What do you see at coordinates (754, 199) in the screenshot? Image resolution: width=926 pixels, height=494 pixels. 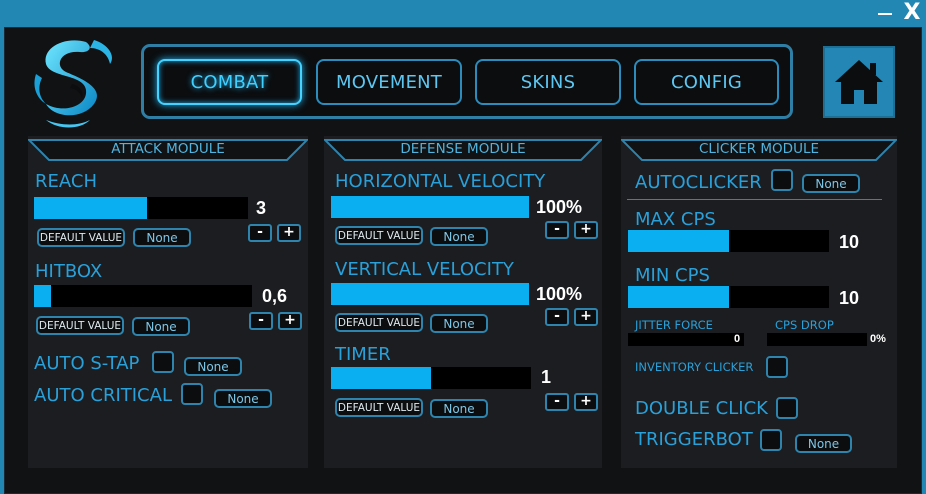 I see `divider` at bounding box center [754, 199].